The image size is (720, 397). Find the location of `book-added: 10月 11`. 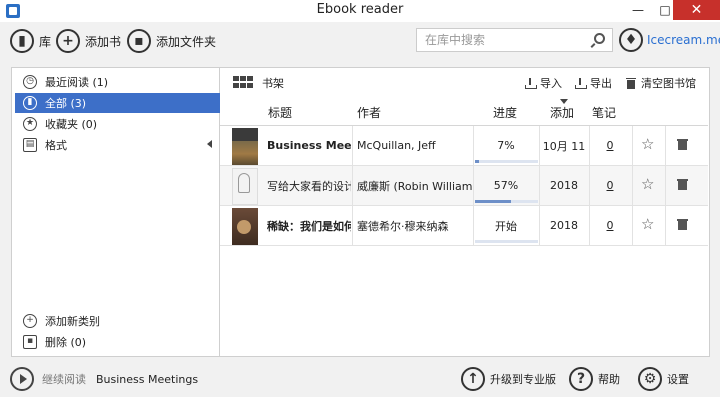

book-added: 10月 11 is located at coordinates (564, 146).